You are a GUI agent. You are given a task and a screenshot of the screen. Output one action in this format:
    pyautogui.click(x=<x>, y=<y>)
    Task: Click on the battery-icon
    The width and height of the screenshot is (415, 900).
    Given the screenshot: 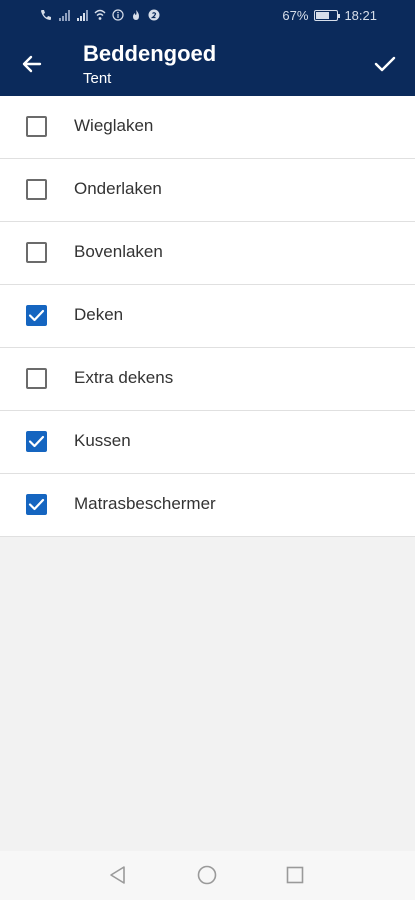 What is the action you would take?
    pyautogui.click(x=327, y=15)
    